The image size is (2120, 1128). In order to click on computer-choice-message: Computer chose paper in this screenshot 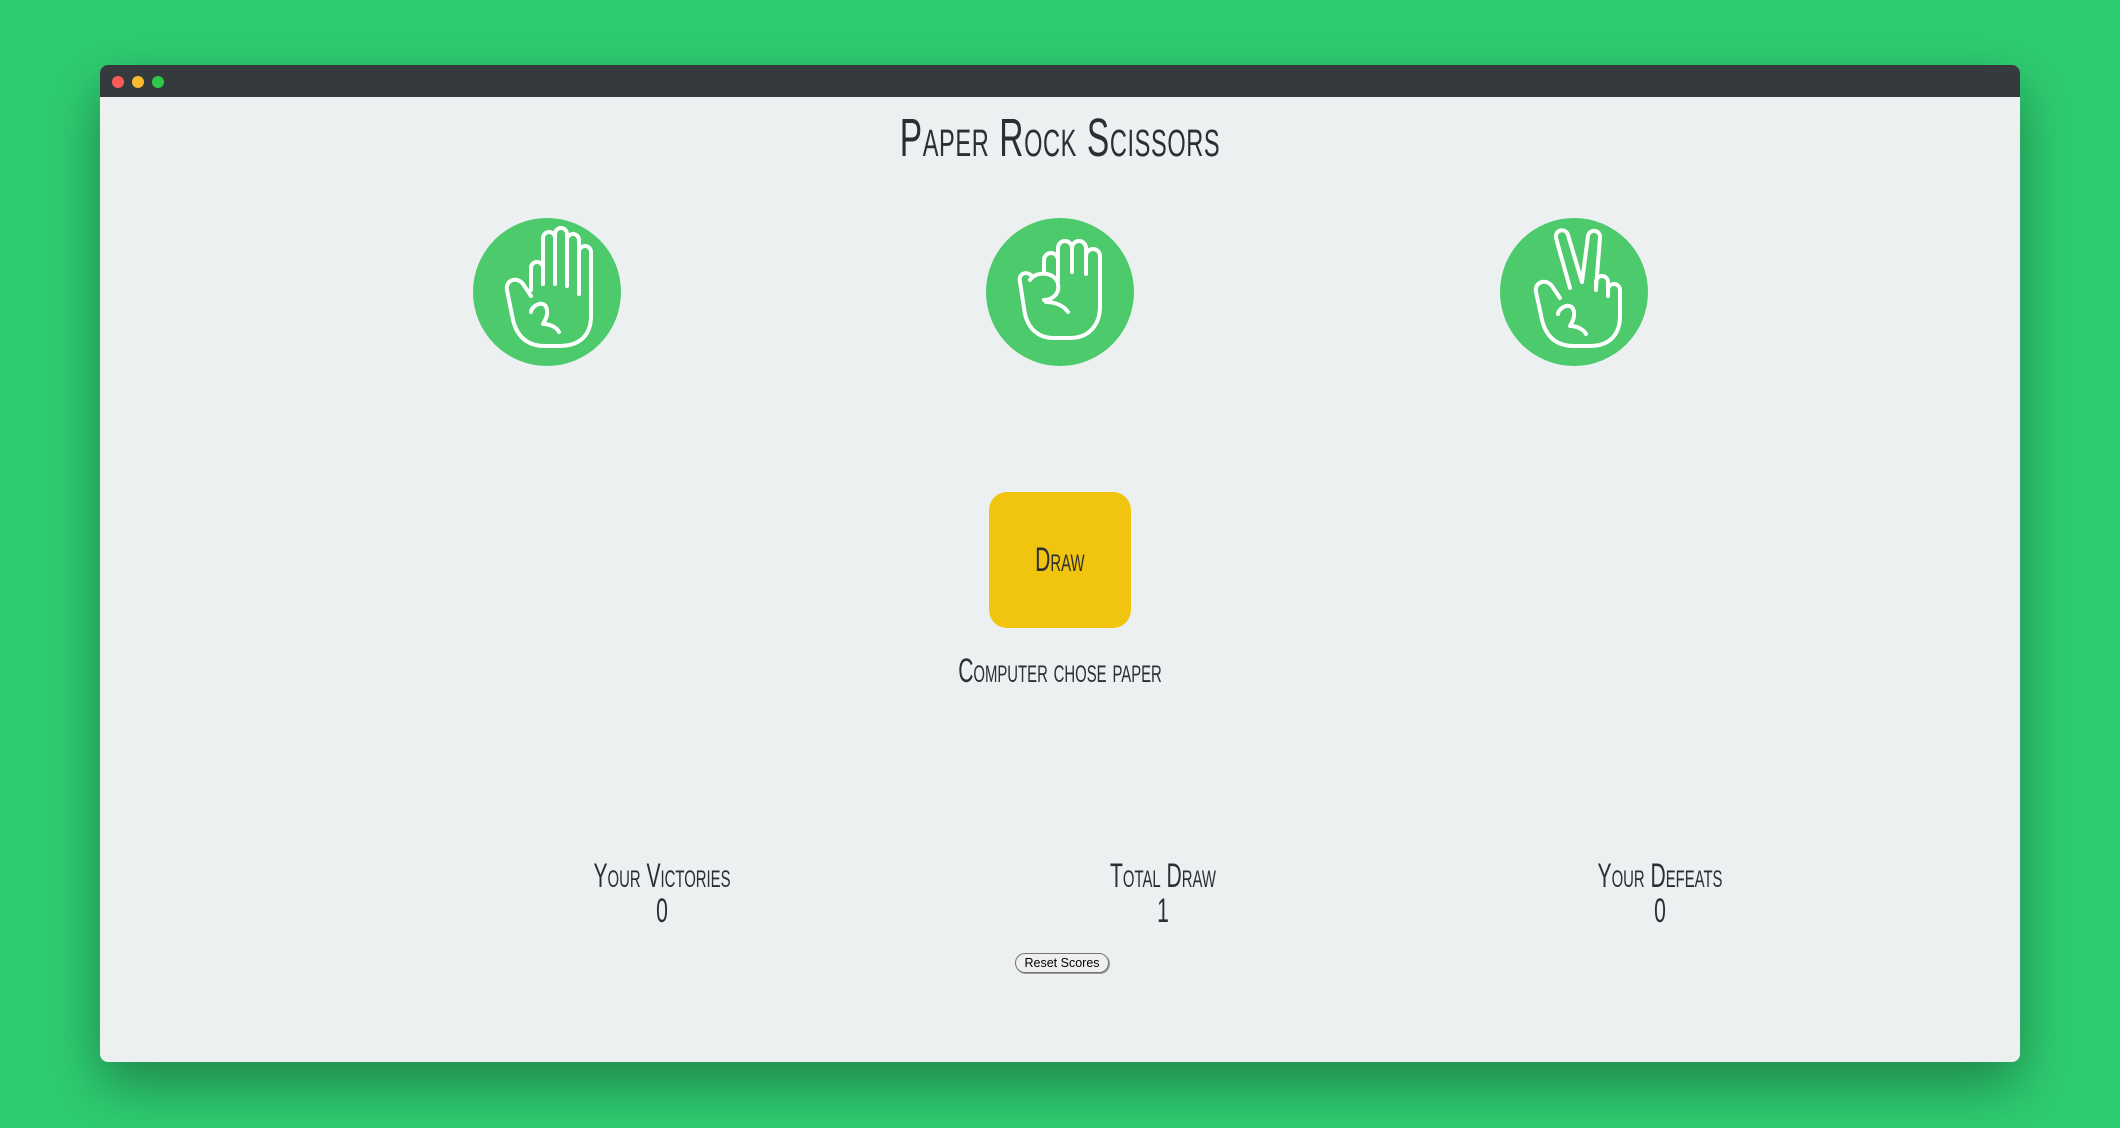, I will do `click(1060, 671)`.